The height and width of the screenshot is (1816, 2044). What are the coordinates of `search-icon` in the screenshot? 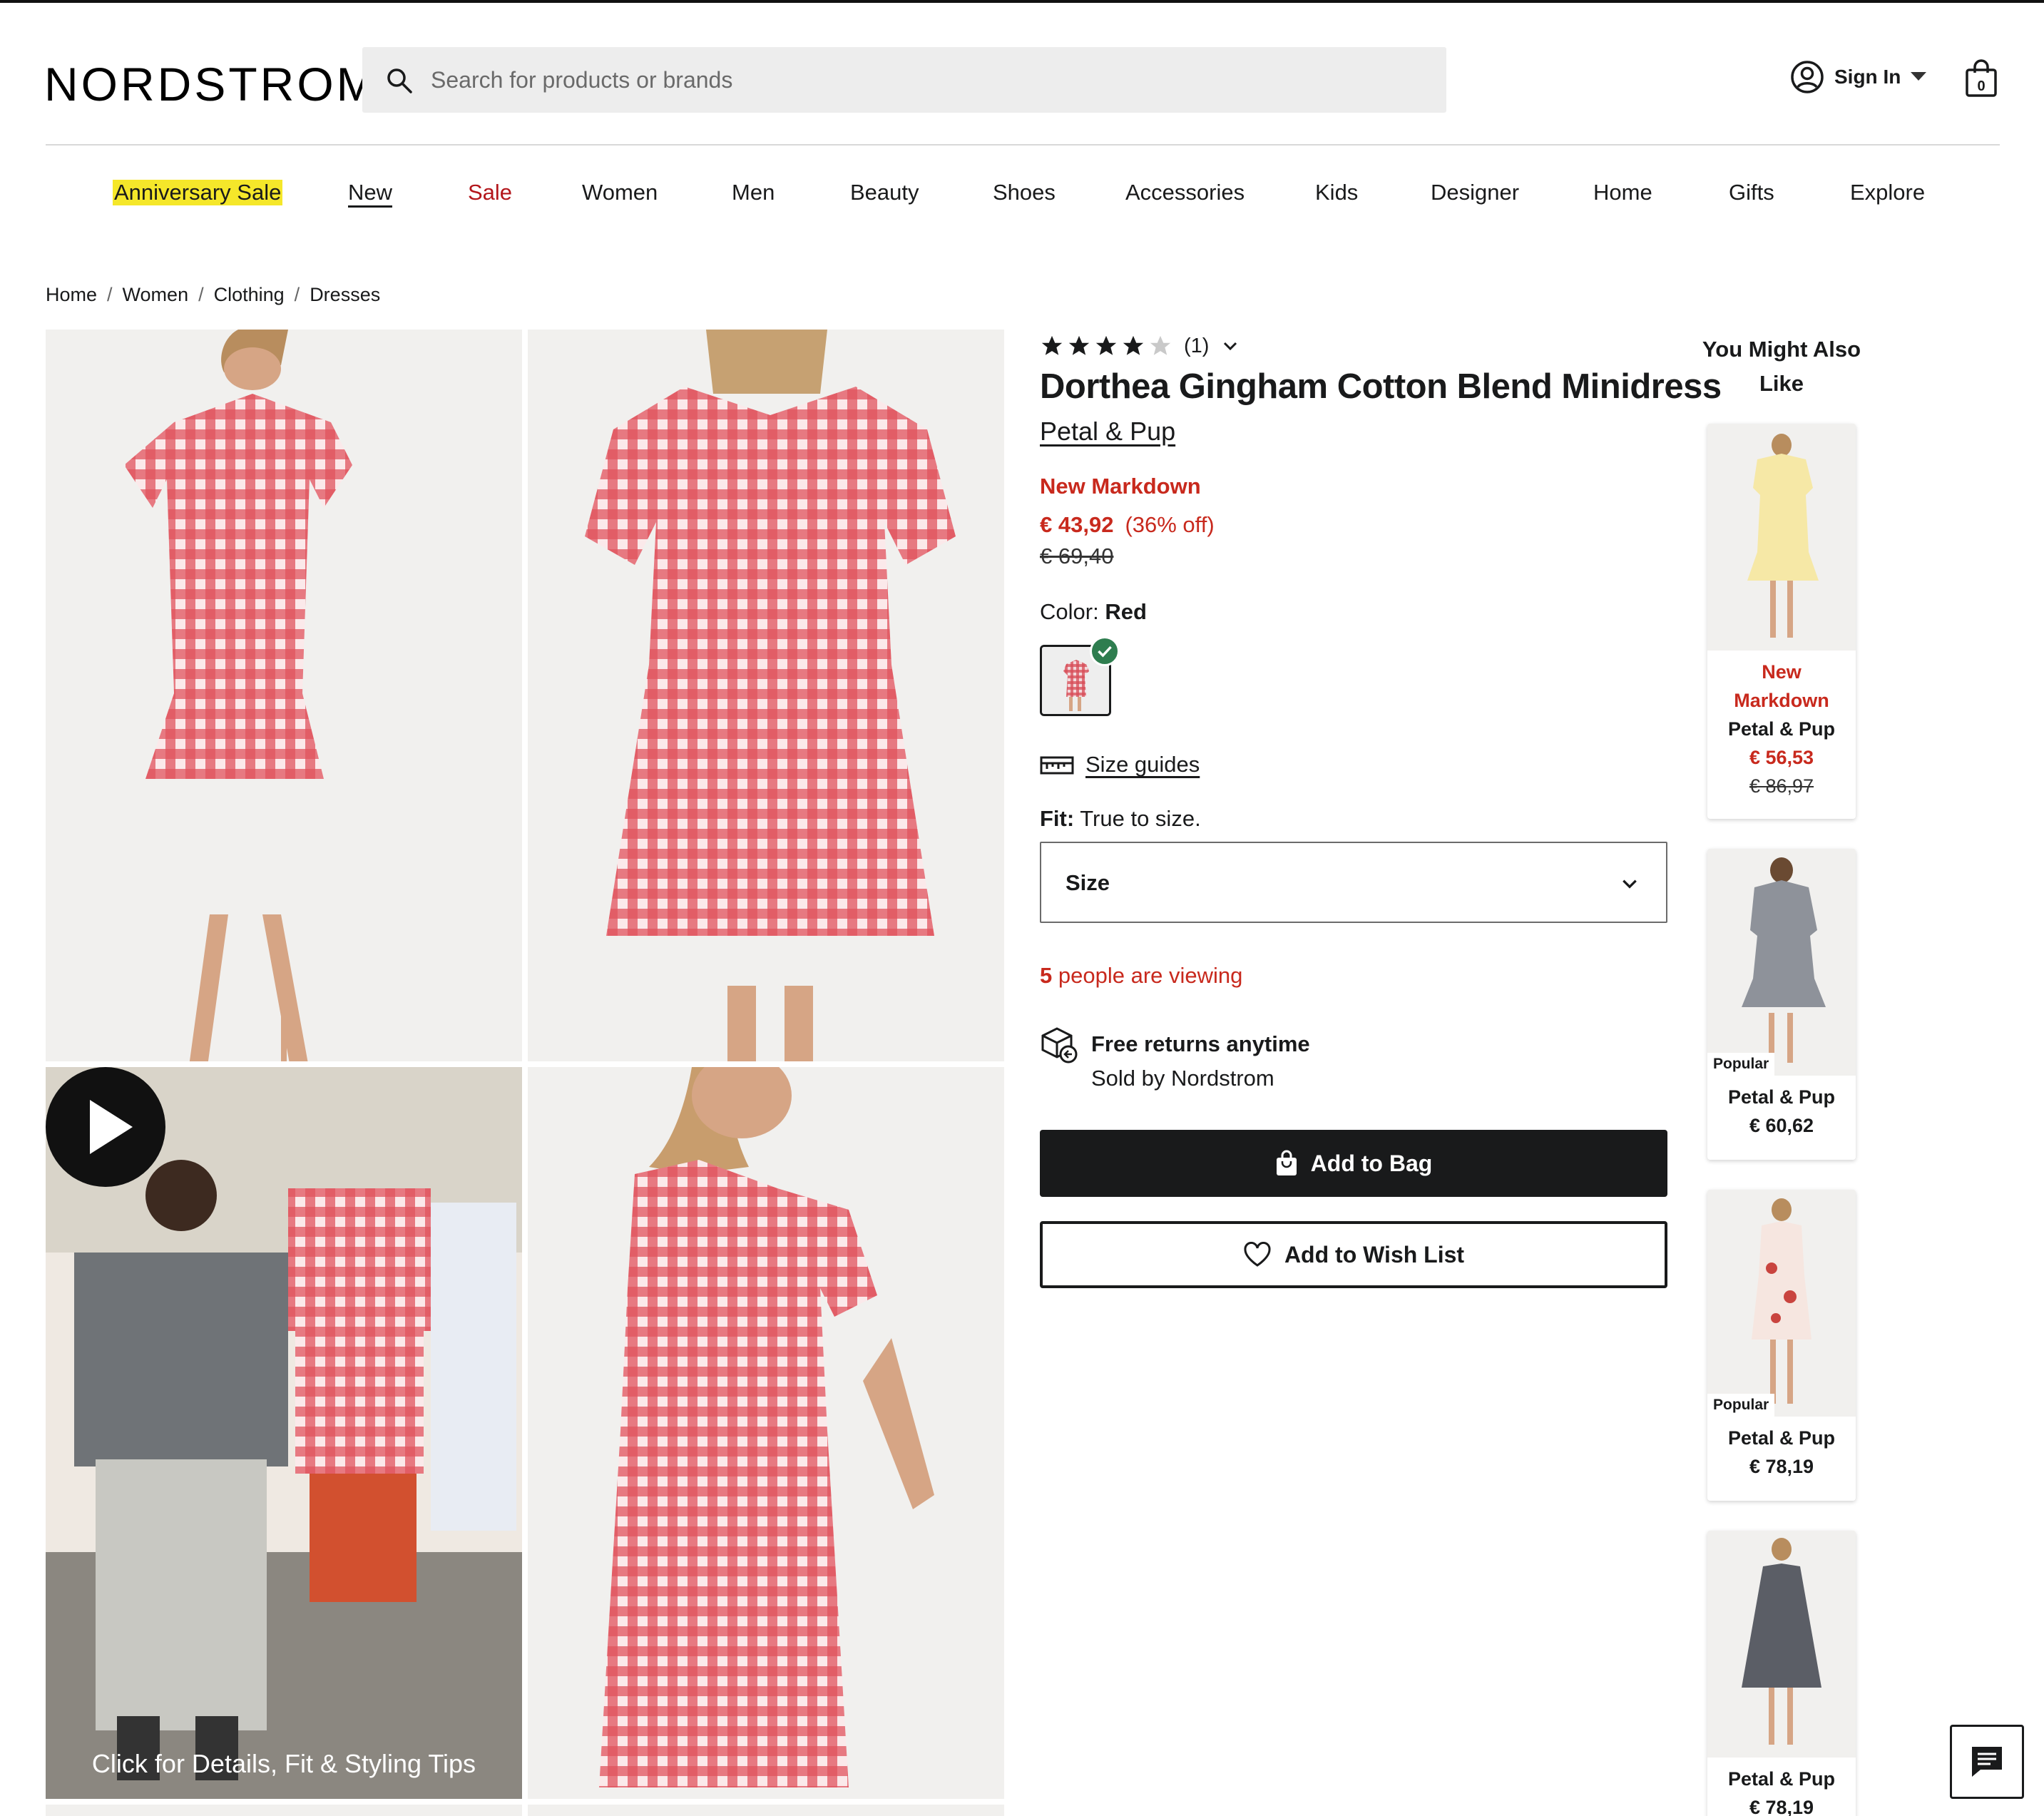 It's located at (399, 80).